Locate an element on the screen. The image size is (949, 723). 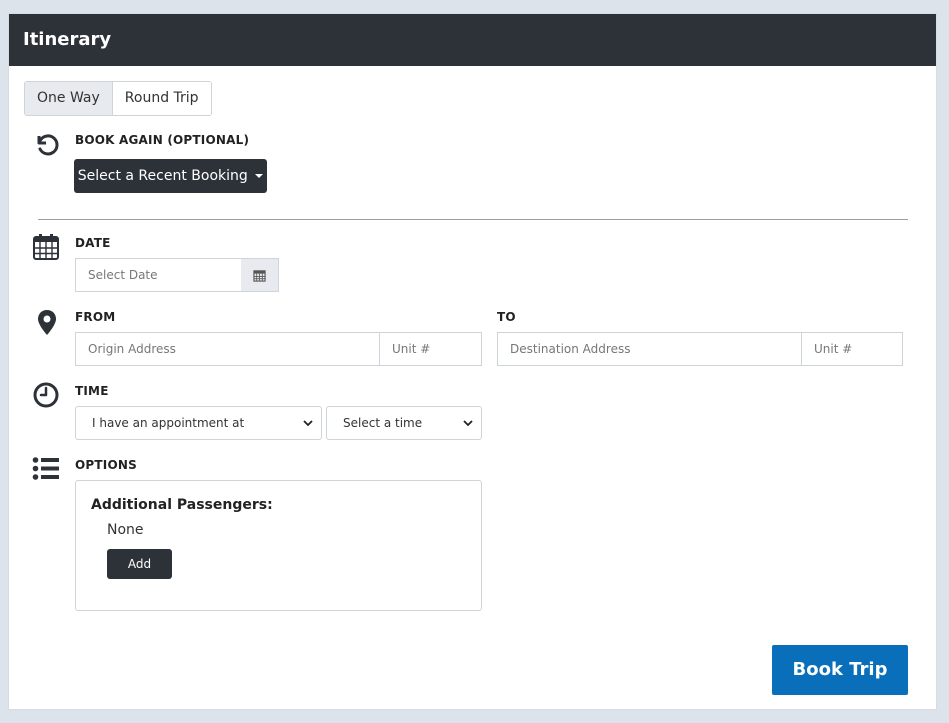
calendar-icon is located at coordinates (46, 247).